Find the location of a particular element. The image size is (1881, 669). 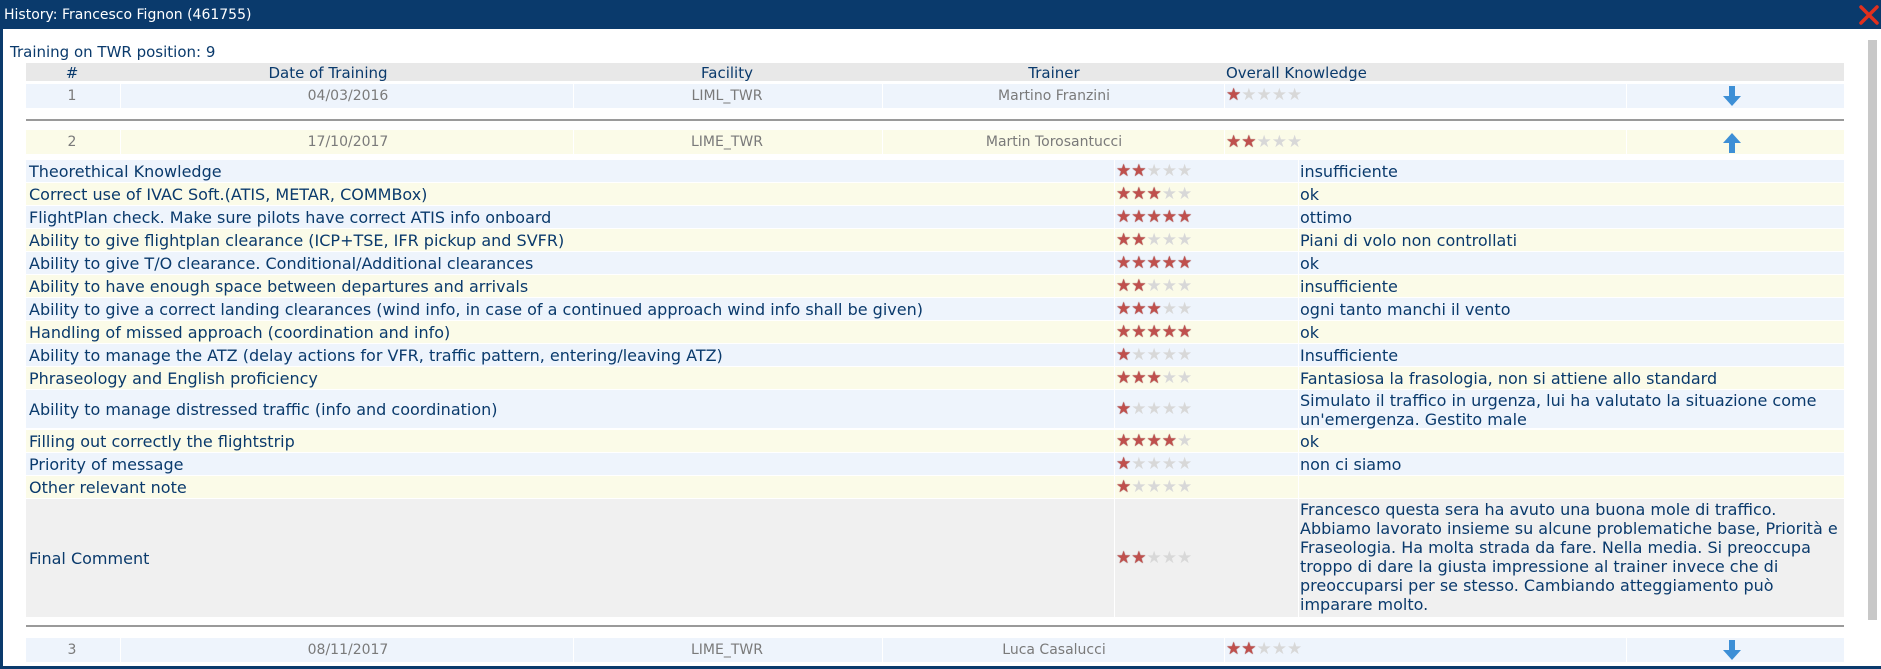

title-bar: History: Francesco Fignon (461755) is located at coordinates (940, 14).